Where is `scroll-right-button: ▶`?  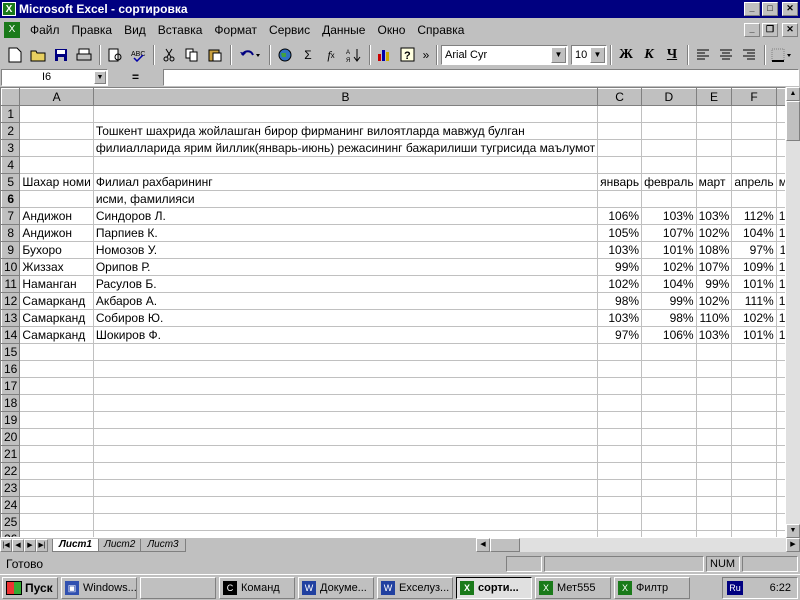 scroll-right-button: ▶ is located at coordinates (793, 545).